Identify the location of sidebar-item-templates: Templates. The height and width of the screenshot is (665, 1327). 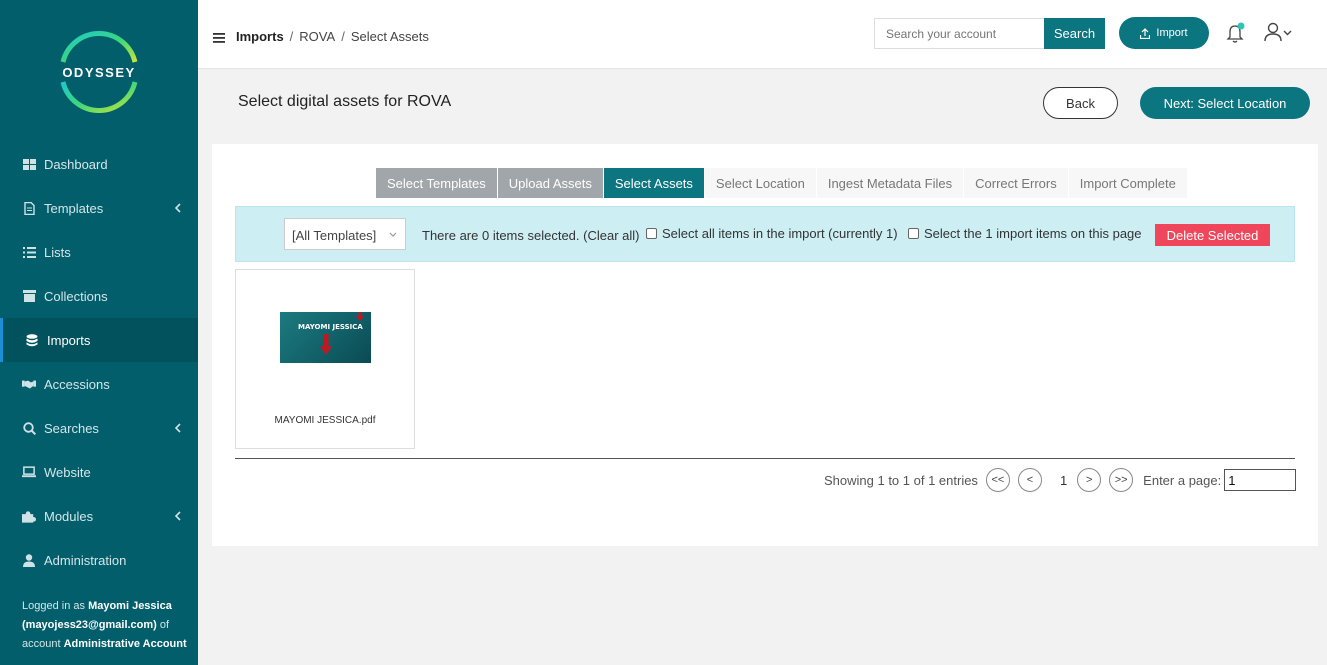
(99, 208).